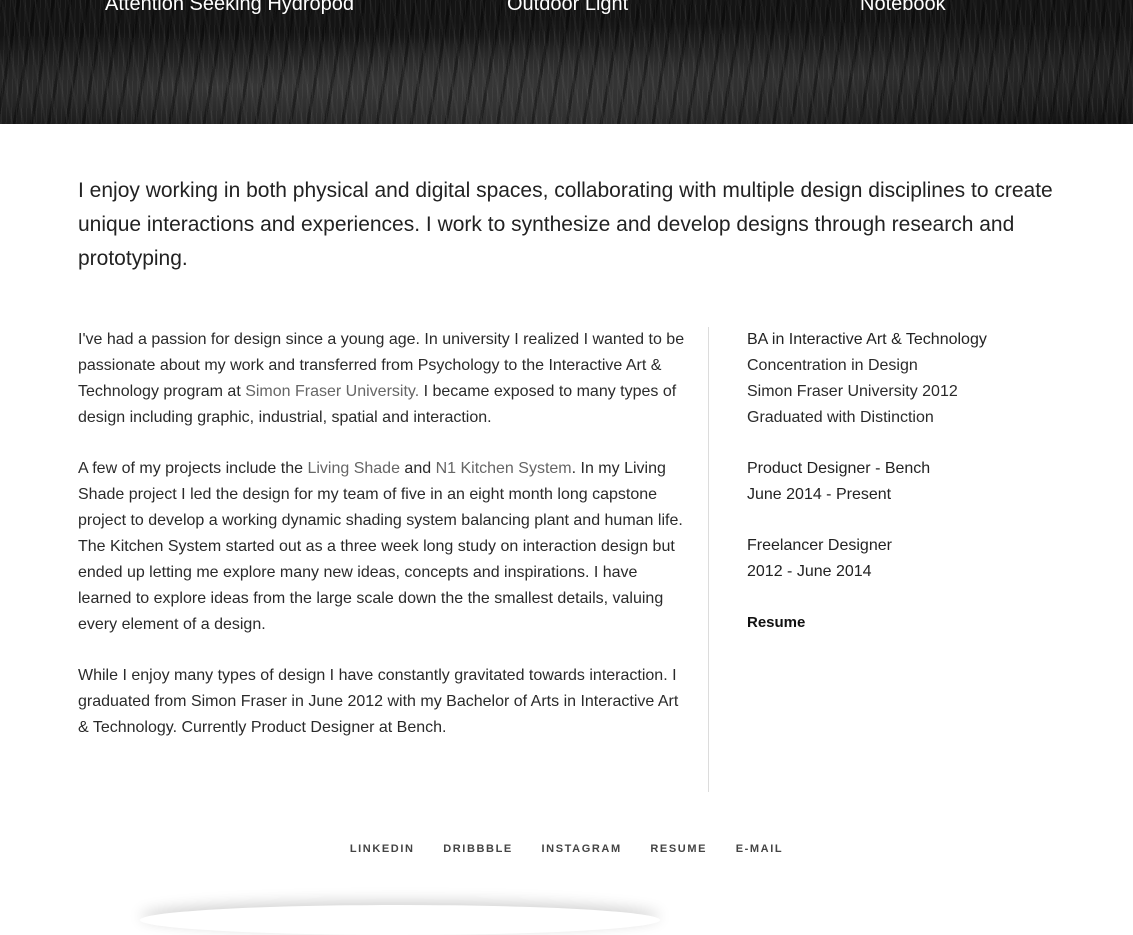  What do you see at coordinates (708, 559) in the screenshot?
I see `column-divider` at bounding box center [708, 559].